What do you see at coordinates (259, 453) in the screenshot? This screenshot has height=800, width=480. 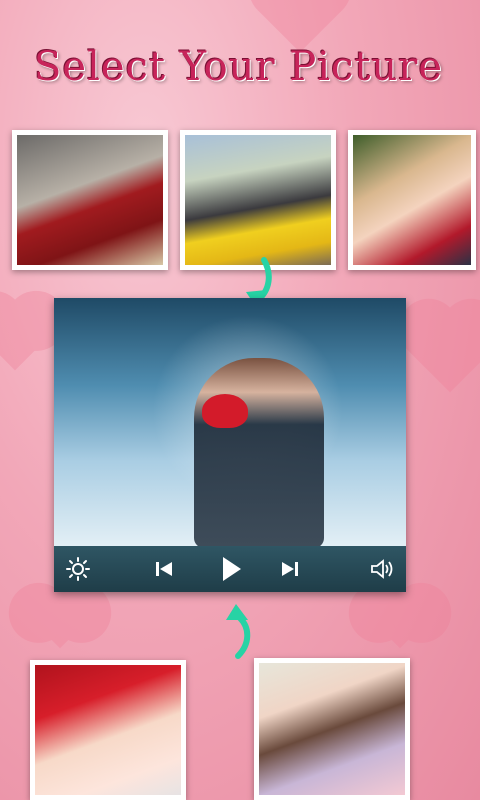 I see `couple-image` at bounding box center [259, 453].